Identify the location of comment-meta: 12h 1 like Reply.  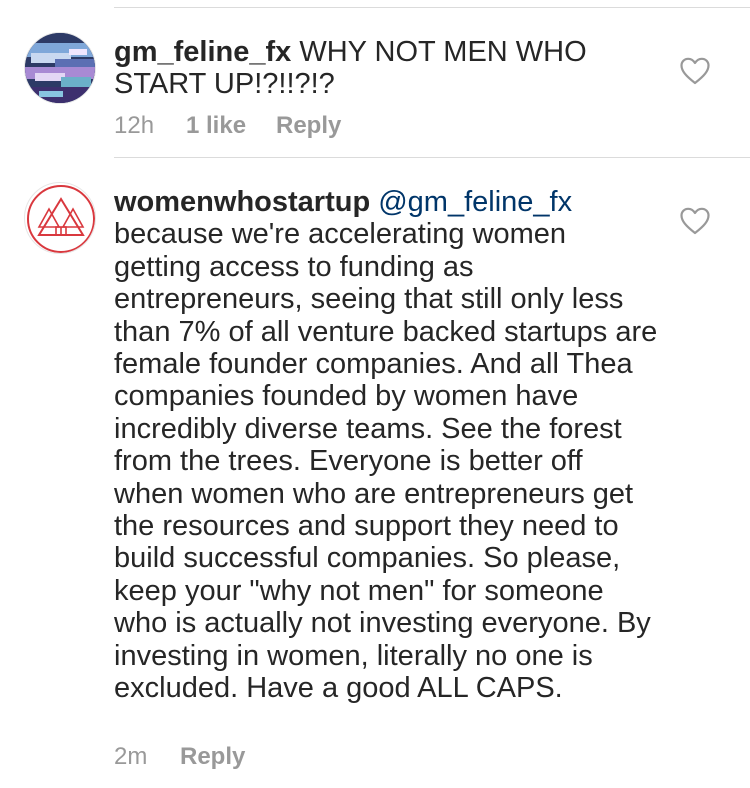
(227, 126).